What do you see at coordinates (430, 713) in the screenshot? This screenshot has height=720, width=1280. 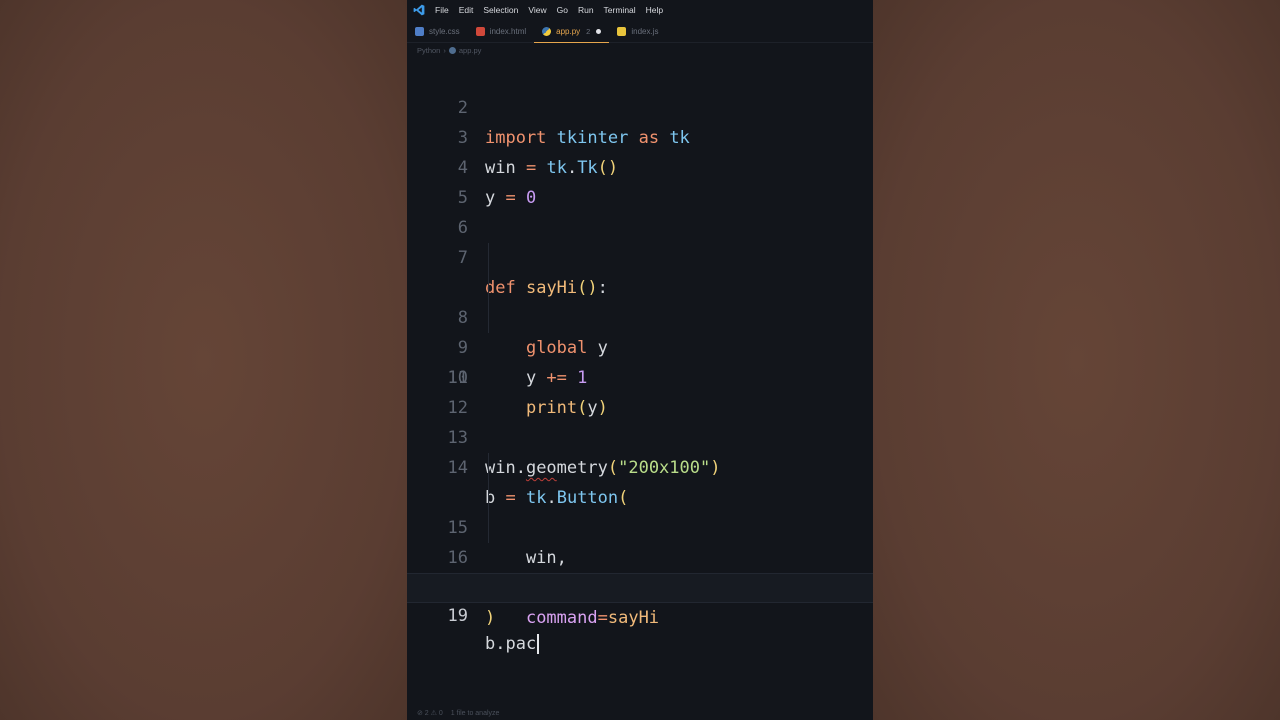 I see `problems-indicator: ⊘ 2 ⚠ 0` at bounding box center [430, 713].